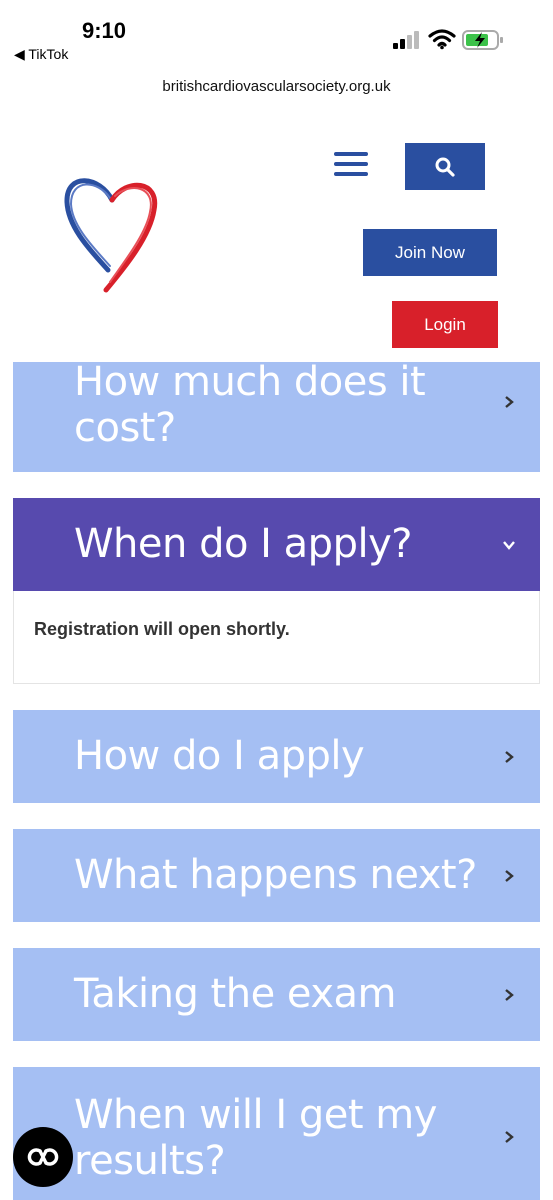  I want to click on accordion-item-taking-exam: Taking the exam, so click(276, 994).